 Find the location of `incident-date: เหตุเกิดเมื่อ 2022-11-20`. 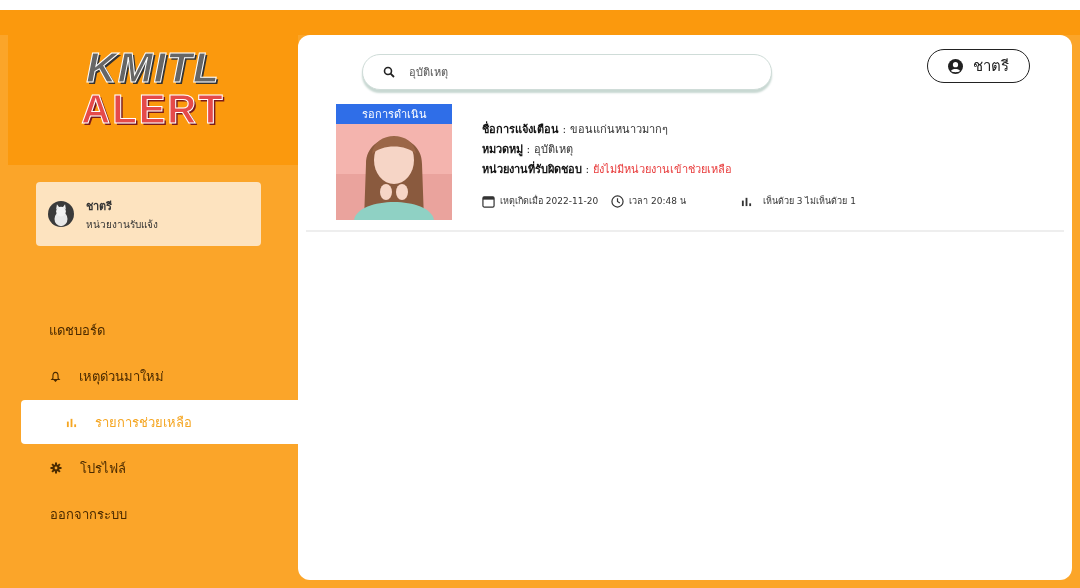

incident-date: เหตุเกิดเมื่อ 2022-11-20 is located at coordinates (549, 201).